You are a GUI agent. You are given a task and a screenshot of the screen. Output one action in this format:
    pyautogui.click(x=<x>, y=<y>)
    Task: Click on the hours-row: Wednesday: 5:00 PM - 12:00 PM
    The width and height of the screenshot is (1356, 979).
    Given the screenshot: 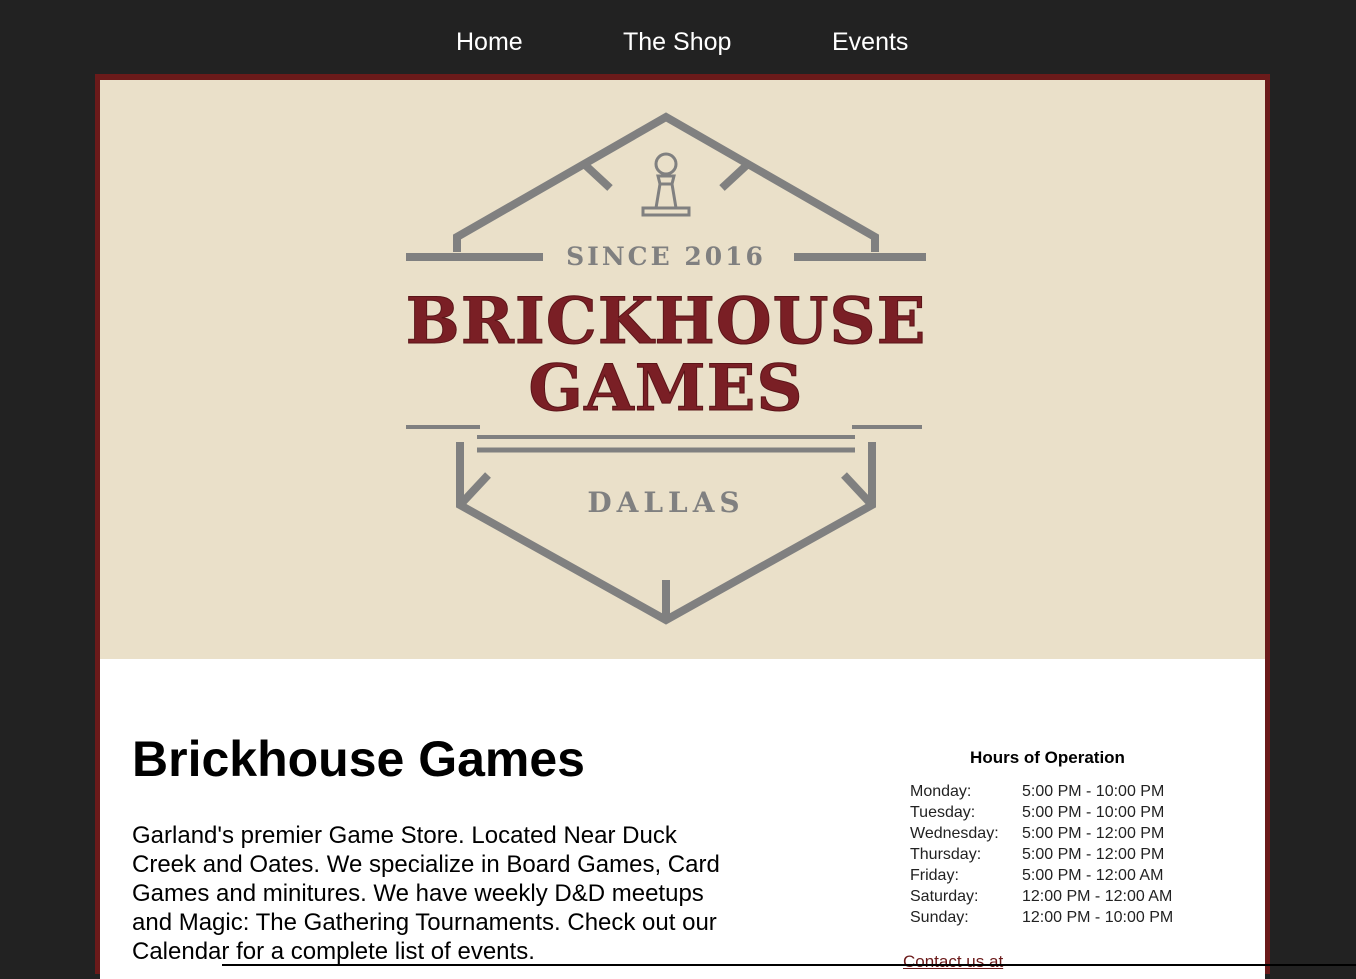 What is the action you would take?
    pyautogui.click(x=1041, y=833)
    